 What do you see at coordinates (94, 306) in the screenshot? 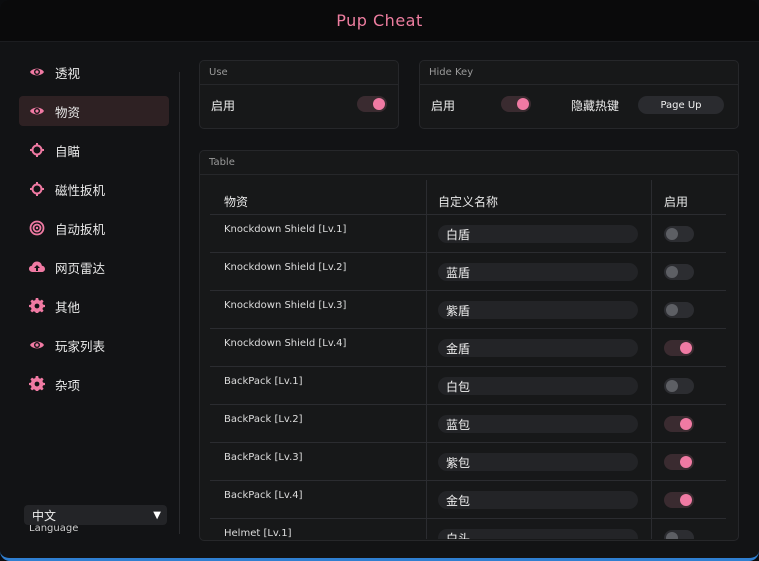
I see `sidebar-item-other: 其他` at bounding box center [94, 306].